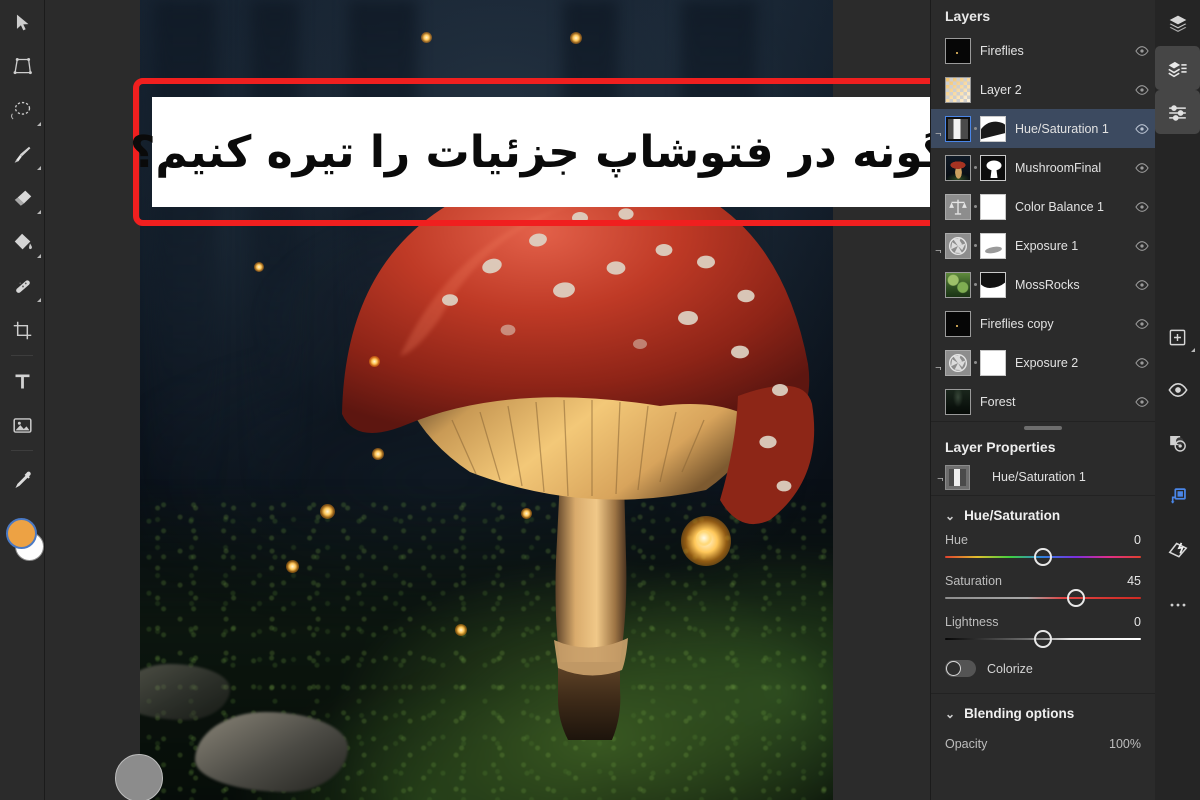  I want to click on layers-panel-title: Layers, so click(968, 16).